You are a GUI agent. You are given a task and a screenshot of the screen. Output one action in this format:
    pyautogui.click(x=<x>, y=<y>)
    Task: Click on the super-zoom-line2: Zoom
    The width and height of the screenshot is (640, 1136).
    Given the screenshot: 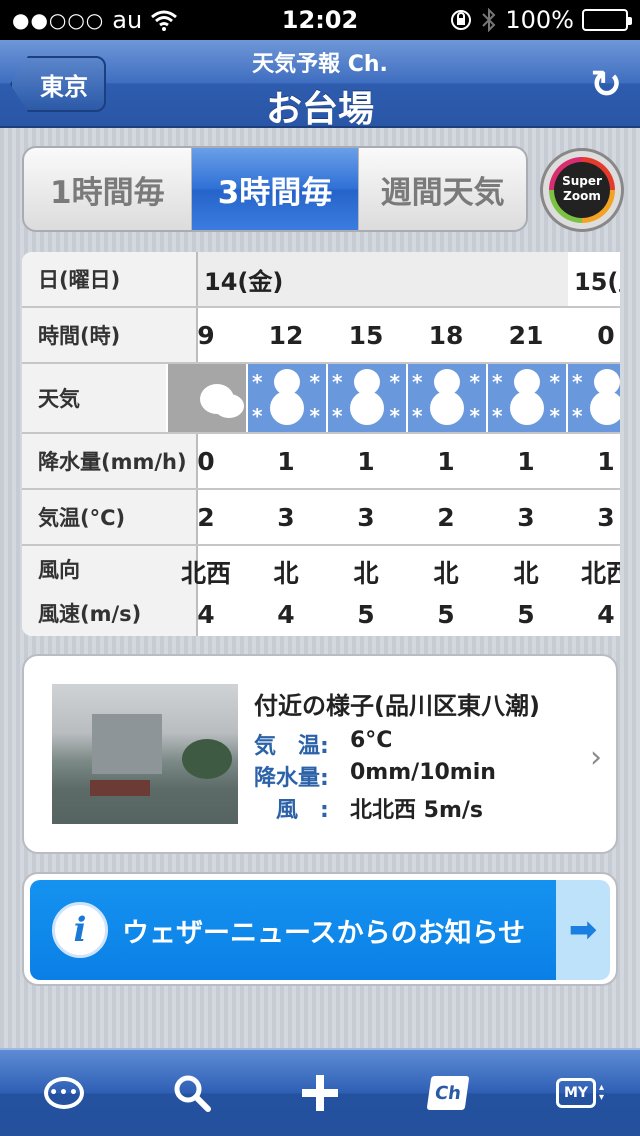 What is the action you would take?
    pyautogui.click(x=582, y=196)
    